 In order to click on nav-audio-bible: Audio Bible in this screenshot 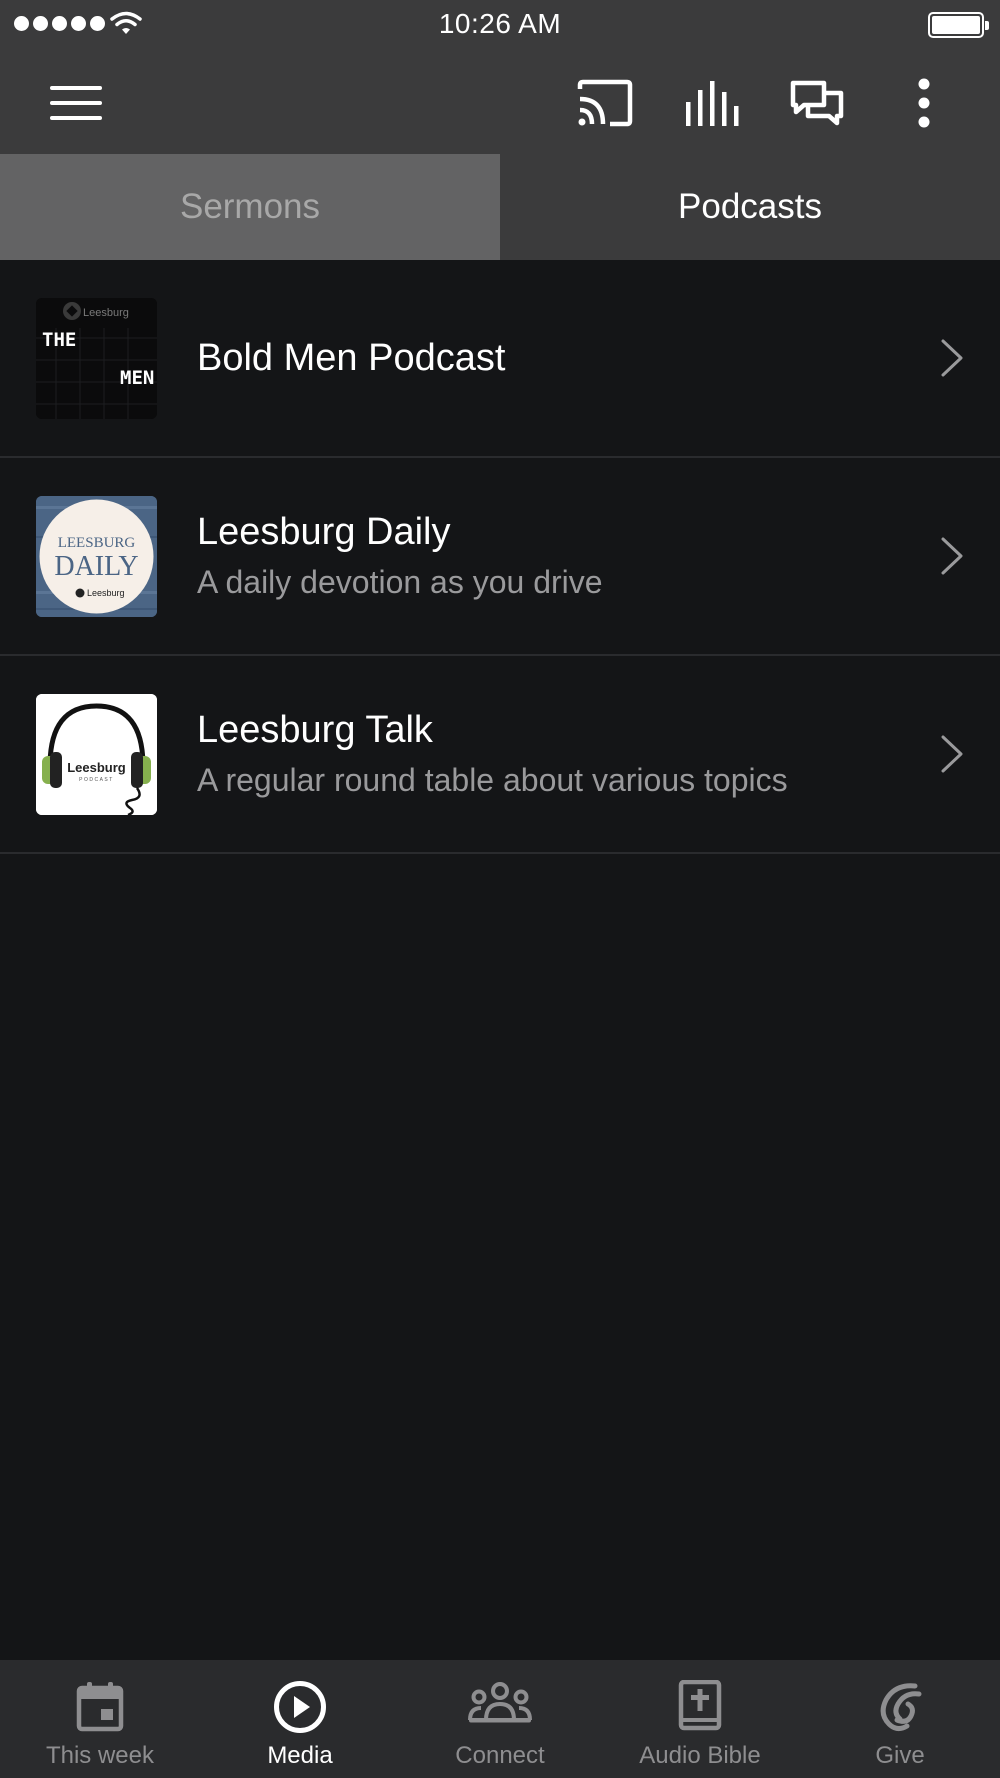, I will do `click(700, 1719)`.